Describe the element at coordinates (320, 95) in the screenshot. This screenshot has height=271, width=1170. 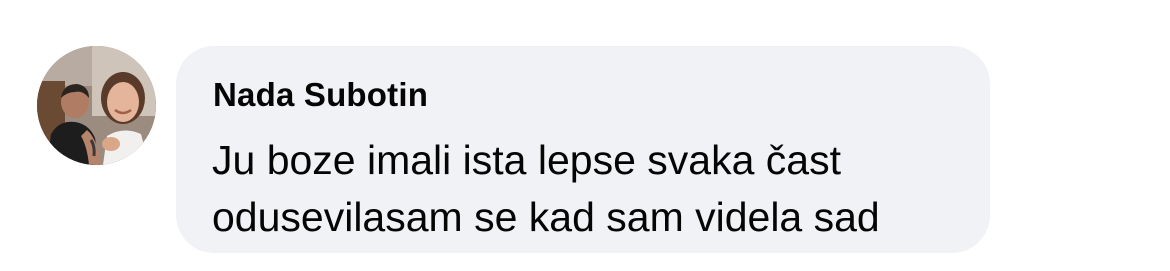
I see `comment-author-name: Nada Subotin` at that location.